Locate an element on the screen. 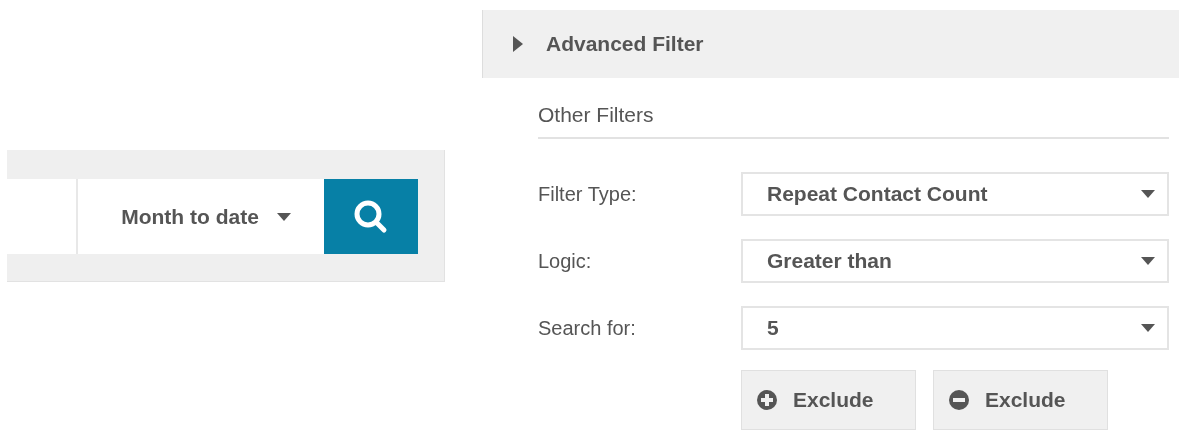 The width and height of the screenshot is (1179, 438). field-label: Logic: is located at coordinates (565, 261).